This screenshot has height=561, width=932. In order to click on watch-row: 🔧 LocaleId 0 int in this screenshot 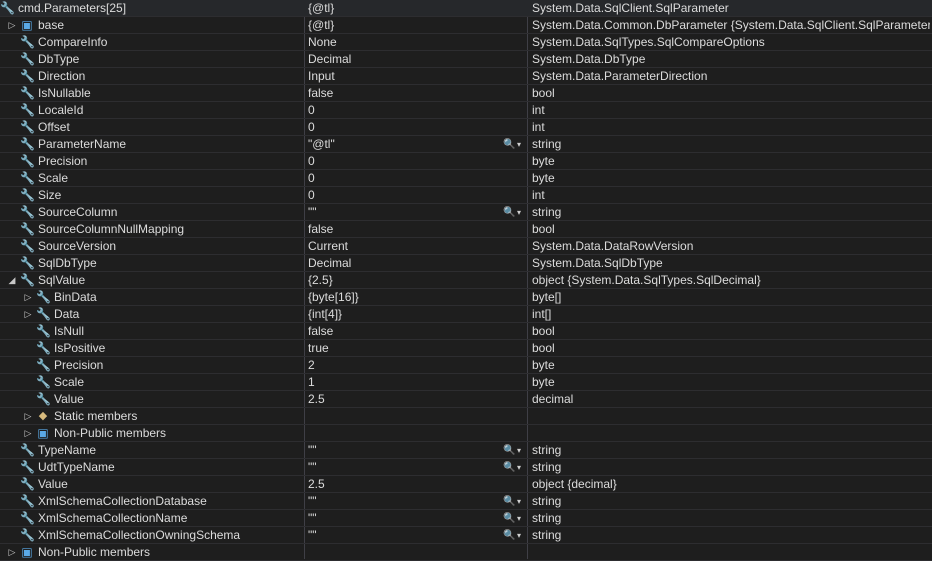, I will do `click(466, 110)`.